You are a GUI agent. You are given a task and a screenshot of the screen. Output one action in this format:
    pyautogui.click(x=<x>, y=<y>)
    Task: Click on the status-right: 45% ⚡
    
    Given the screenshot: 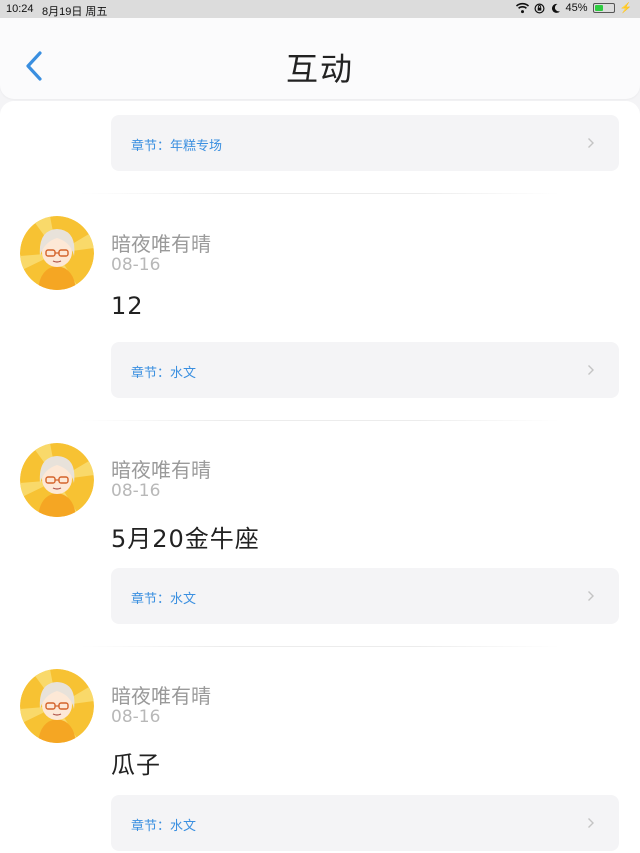 What is the action you would take?
    pyautogui.click(x=573, y=8)
    